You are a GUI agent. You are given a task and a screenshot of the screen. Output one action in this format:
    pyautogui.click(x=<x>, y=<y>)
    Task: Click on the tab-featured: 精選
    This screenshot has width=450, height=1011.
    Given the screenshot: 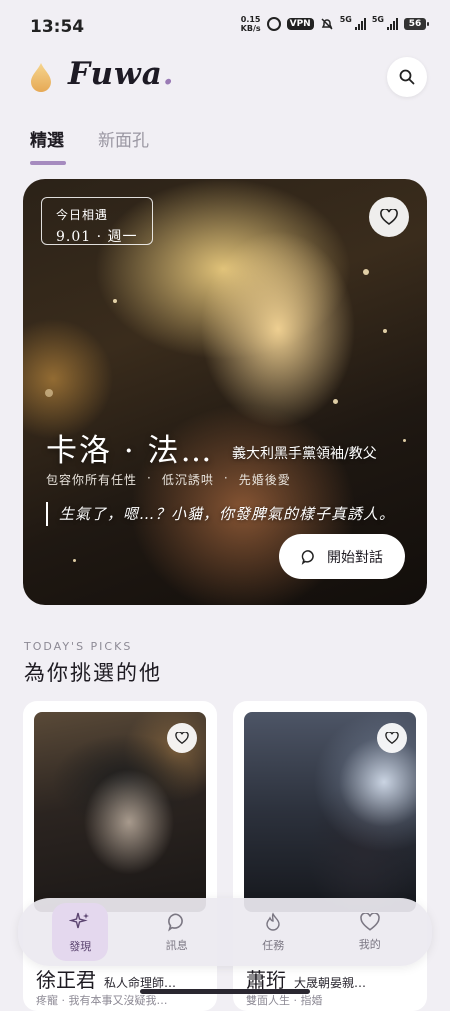 What is the action you would take?
    pyautogui.click(x=47, y=138)
    